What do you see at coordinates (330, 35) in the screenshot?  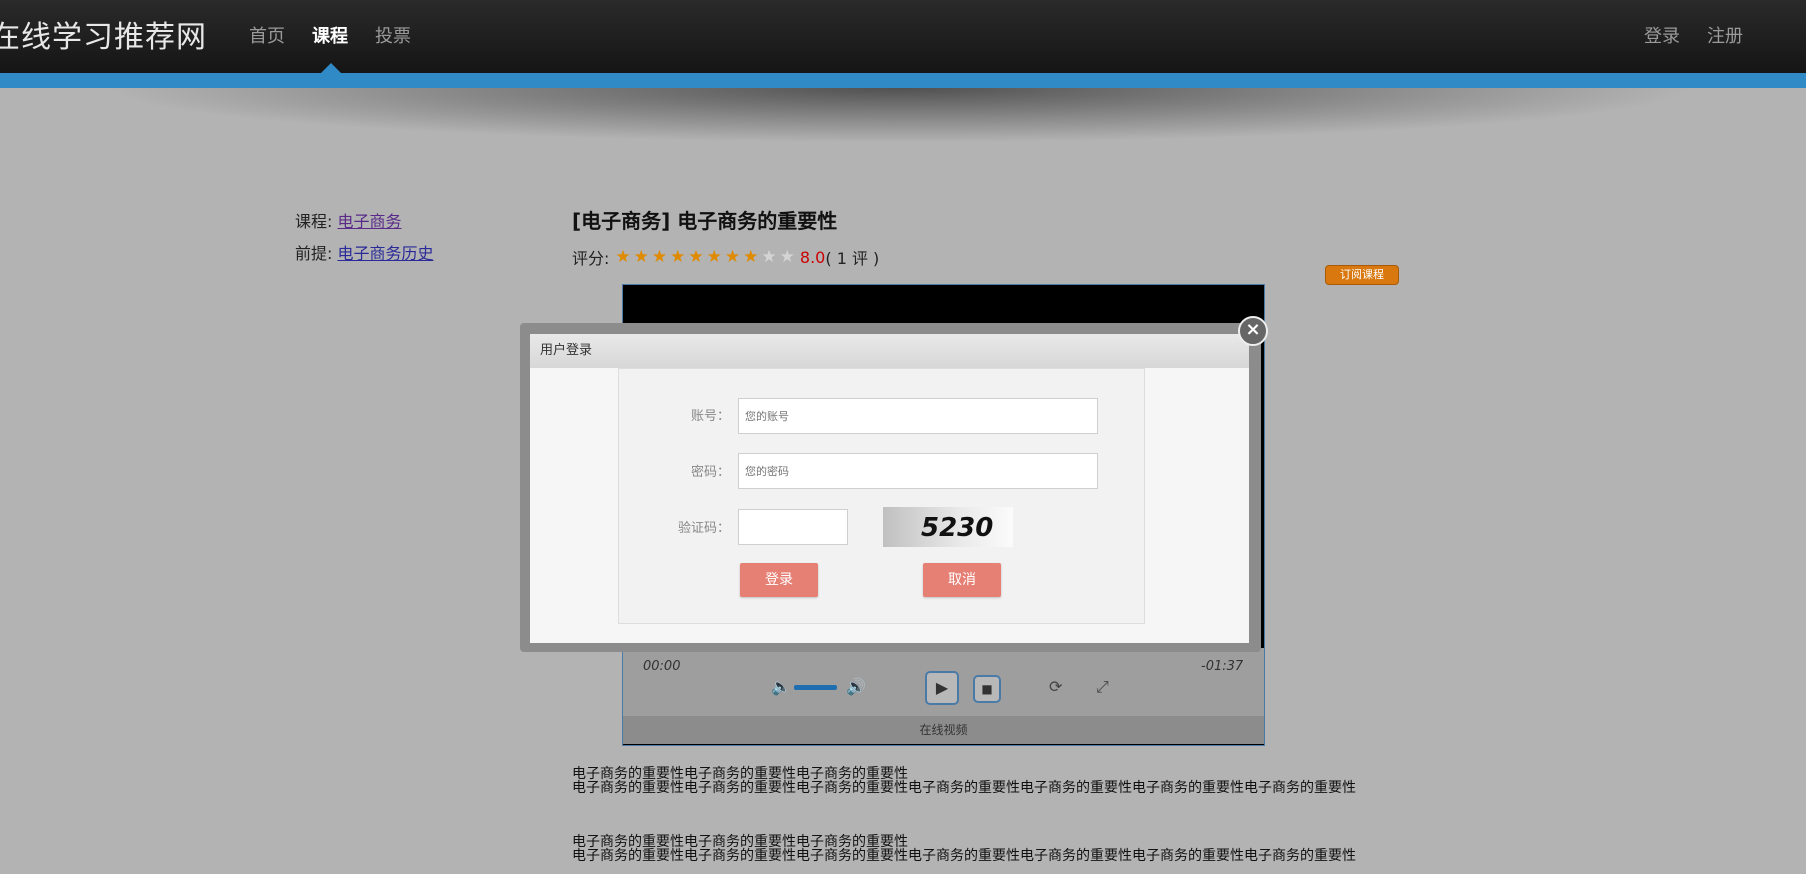 I see `nav-courses: 课程` at bounding box center [330, 35].